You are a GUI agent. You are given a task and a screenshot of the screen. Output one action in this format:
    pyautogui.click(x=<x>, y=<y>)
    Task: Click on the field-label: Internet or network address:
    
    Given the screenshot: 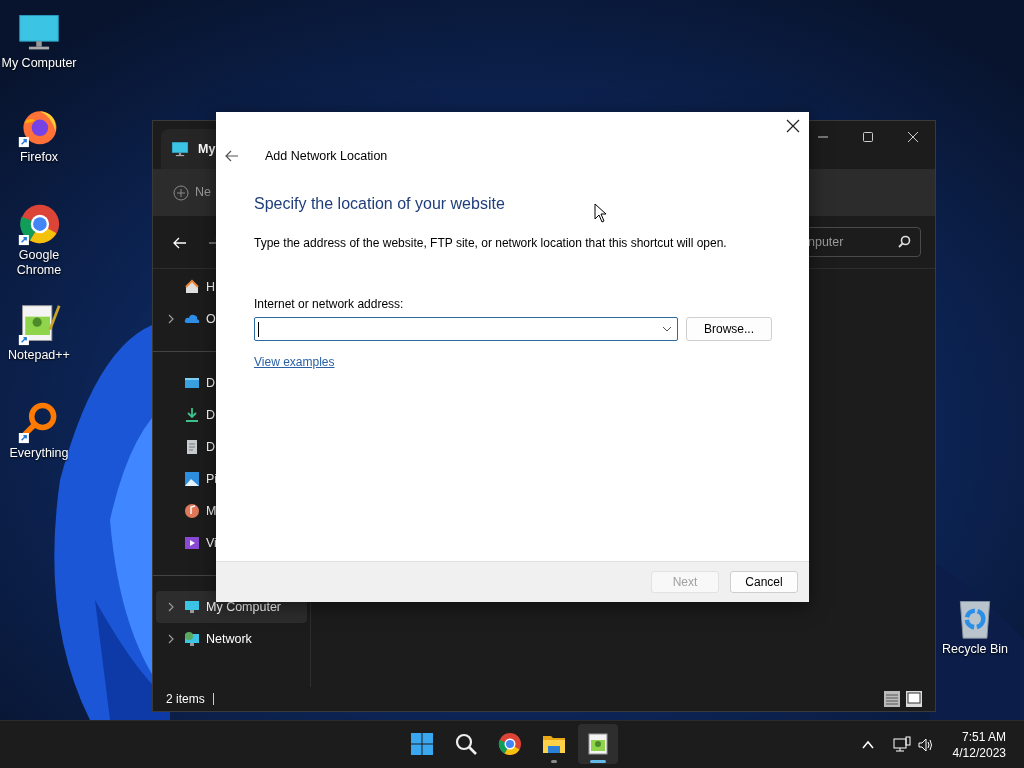 What is the action you would take?
    pyautogui.click(x=329, y=304)
    